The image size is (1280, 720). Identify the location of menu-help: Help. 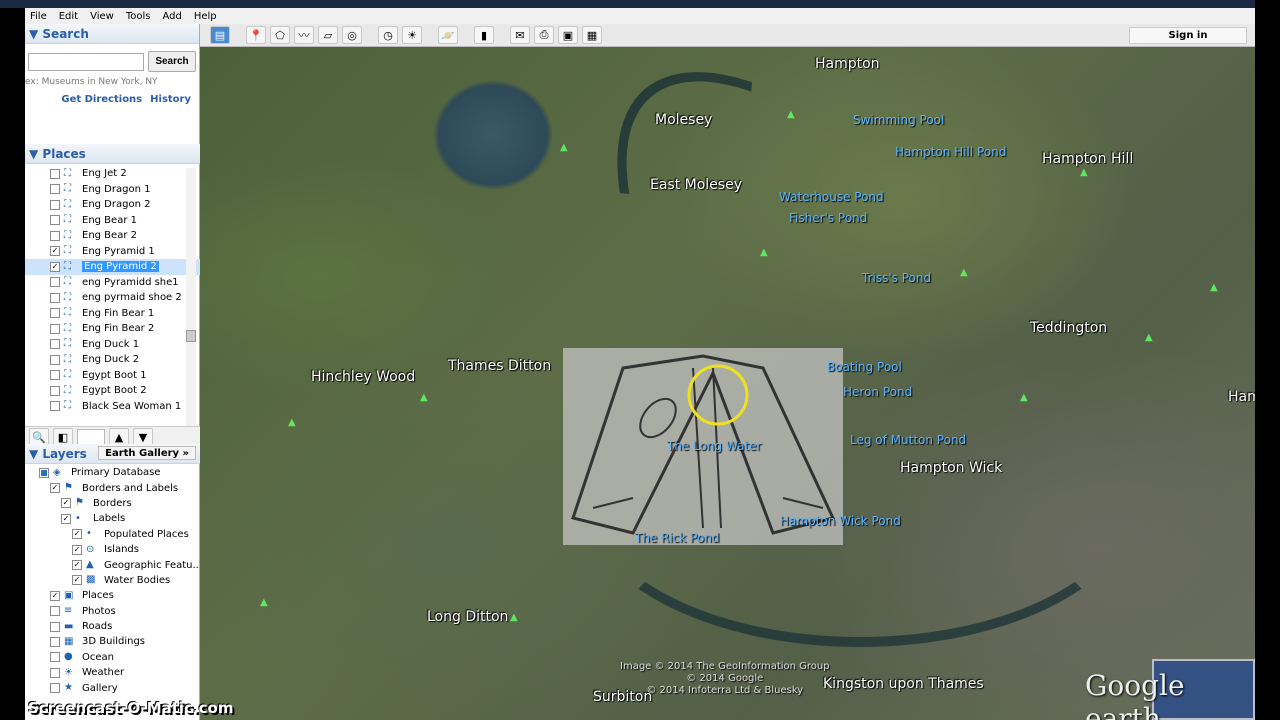
(205, 16).